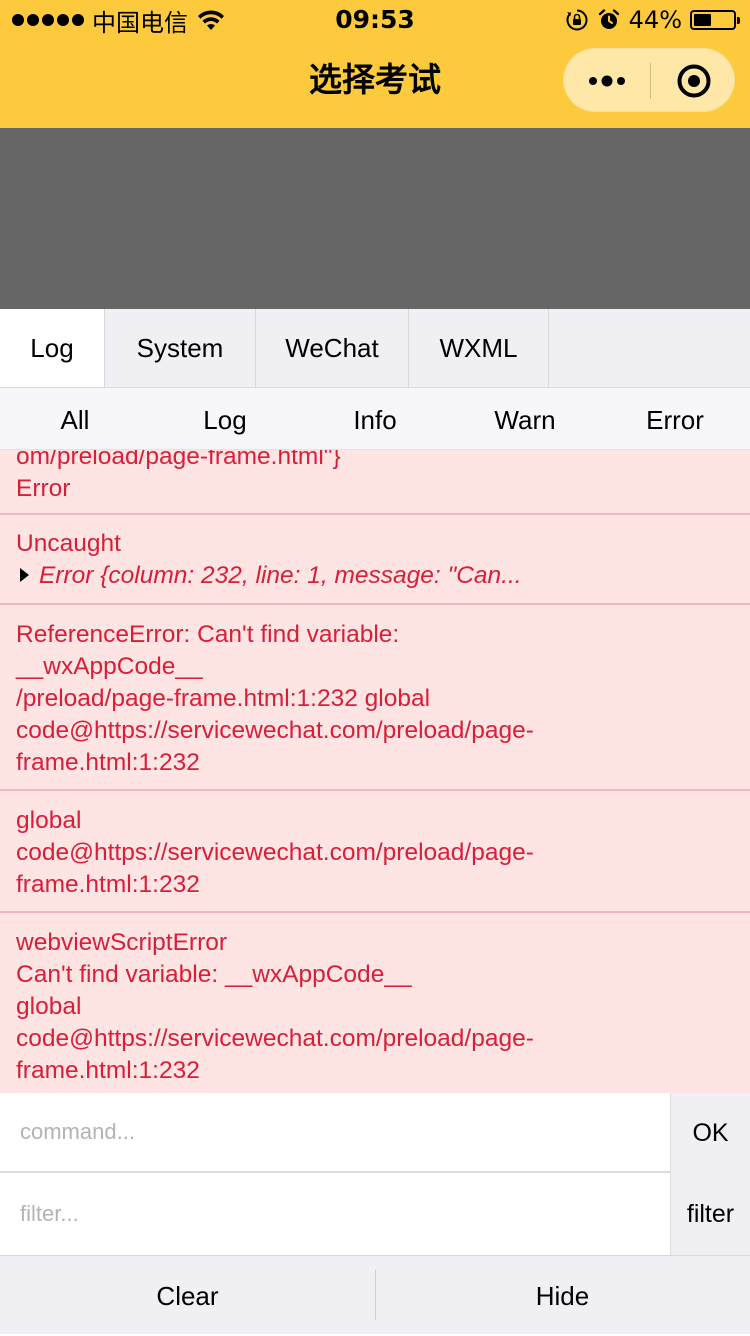  I want to click on log-text: om/preload/page-frame.html"}, so click(178, 460).